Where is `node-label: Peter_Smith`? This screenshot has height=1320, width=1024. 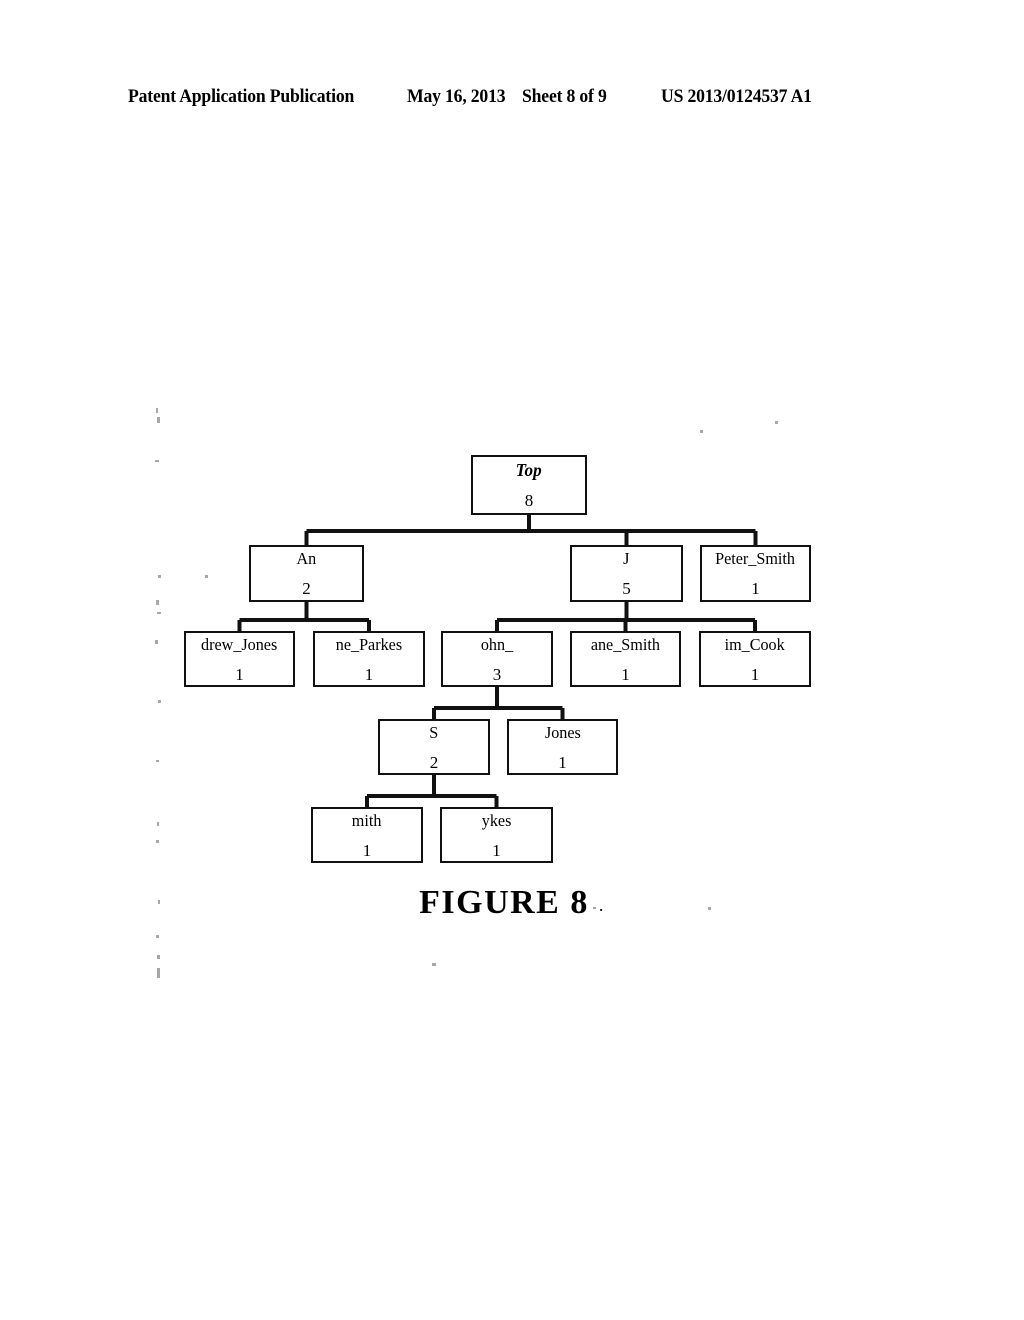
node-label: Peter_Smith is located at coordinates (755, 558).